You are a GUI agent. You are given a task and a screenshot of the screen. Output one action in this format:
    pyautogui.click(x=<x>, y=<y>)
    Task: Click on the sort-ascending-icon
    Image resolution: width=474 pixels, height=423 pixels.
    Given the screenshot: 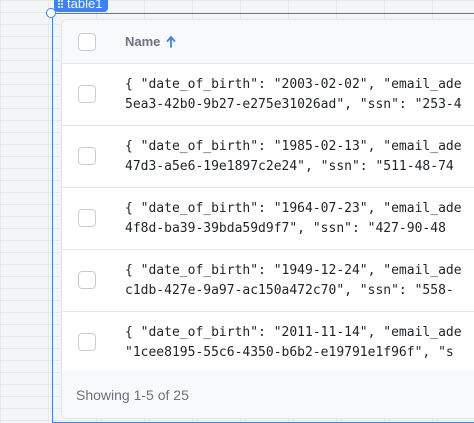 What is the action you would take?
    pyautogui.click(x=171, y=41)
    